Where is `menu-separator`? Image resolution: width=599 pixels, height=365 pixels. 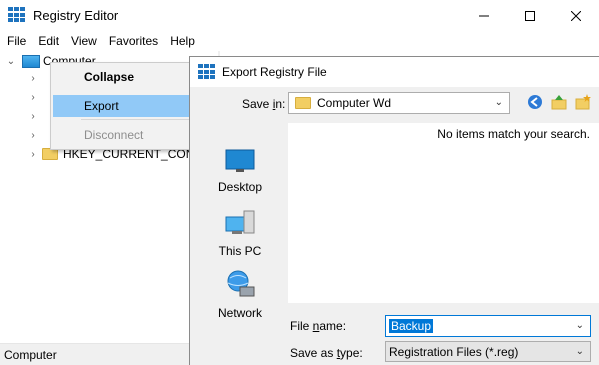 menu-separator is located at coordinates (135, 119).